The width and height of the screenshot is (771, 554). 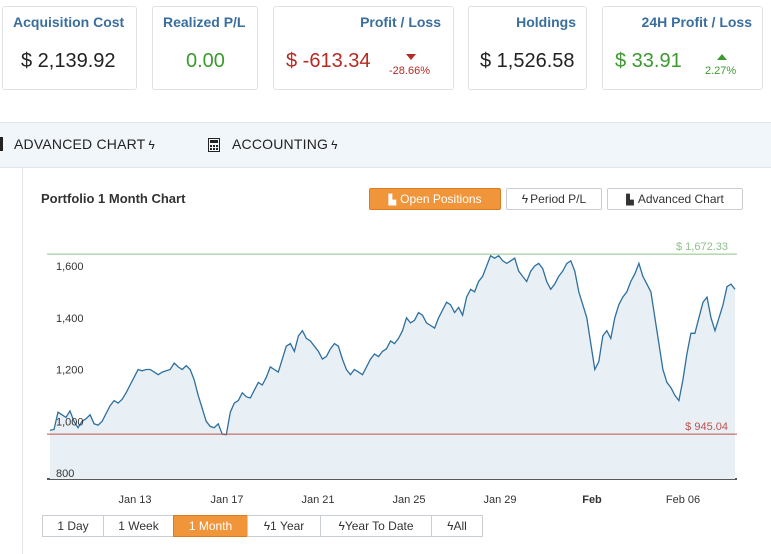 What do you see at coordinates (683, 500) in the screenshot?
I see `x-tick-label: Feb 06` at bounding box center [683, 500].